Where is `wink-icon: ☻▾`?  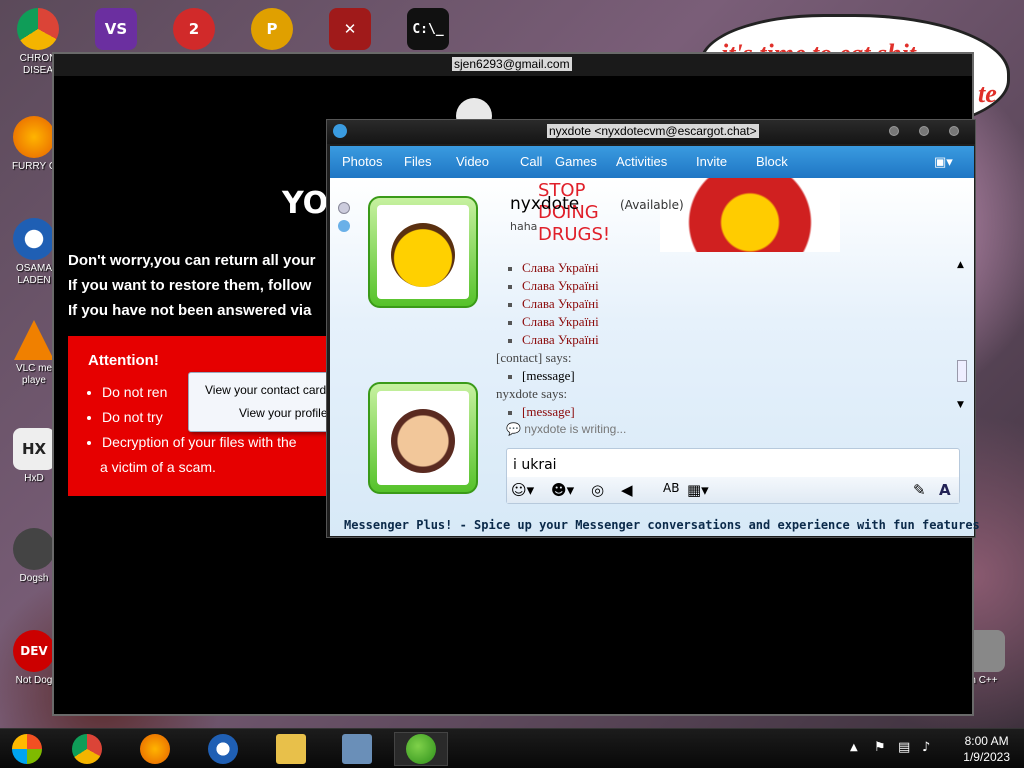 wink-icon: ☻▾ is located at coordinates (562, 490).